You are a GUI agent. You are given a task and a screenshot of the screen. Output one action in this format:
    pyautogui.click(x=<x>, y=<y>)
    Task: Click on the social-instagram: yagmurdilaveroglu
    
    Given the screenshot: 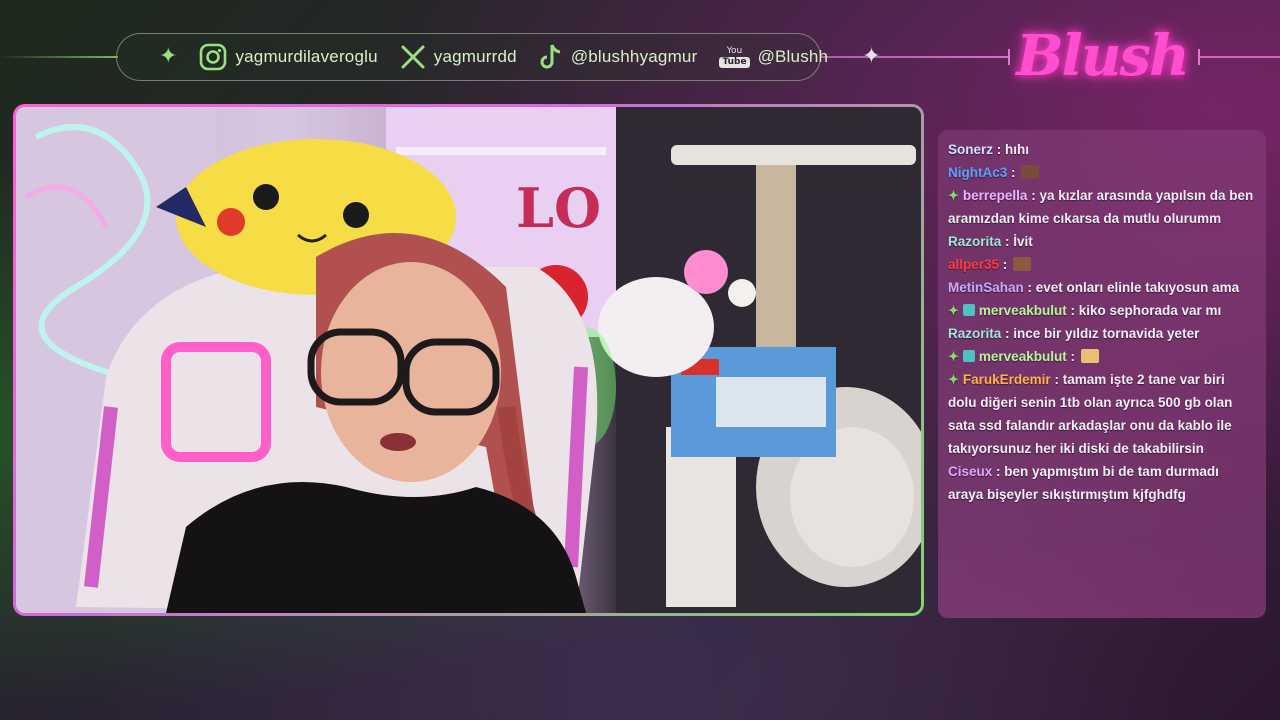 What is the action you would take?
    pyautogui.click(x=288, y=57)
    